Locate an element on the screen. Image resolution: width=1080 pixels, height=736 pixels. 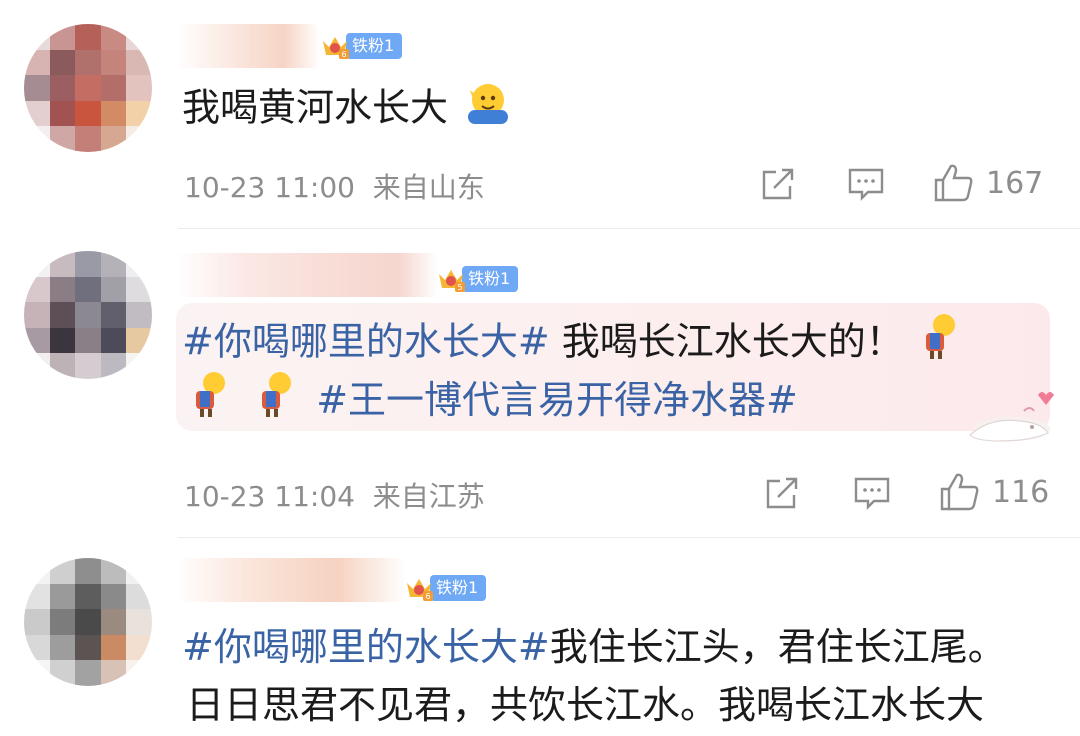
topic-link: #王一博代言易开得净水器# is located at coordinates (557, 400).